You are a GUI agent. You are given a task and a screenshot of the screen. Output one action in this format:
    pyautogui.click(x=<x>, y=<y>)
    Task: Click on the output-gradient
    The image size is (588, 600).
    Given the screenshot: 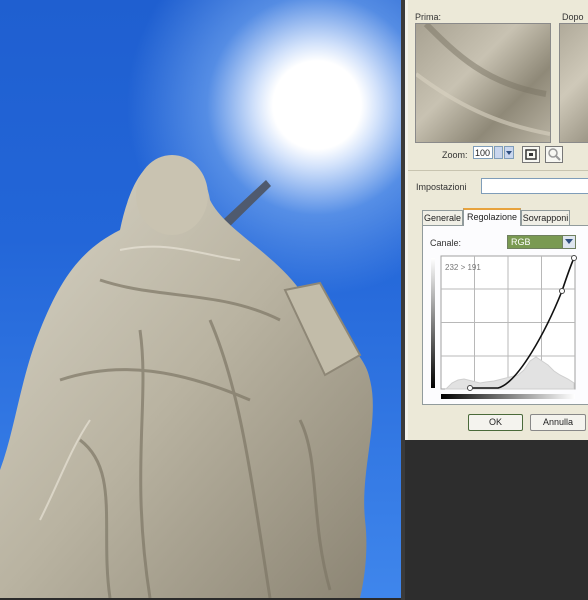 What is the action you would take?
    pyautogui.click(x=508, y=396)
    